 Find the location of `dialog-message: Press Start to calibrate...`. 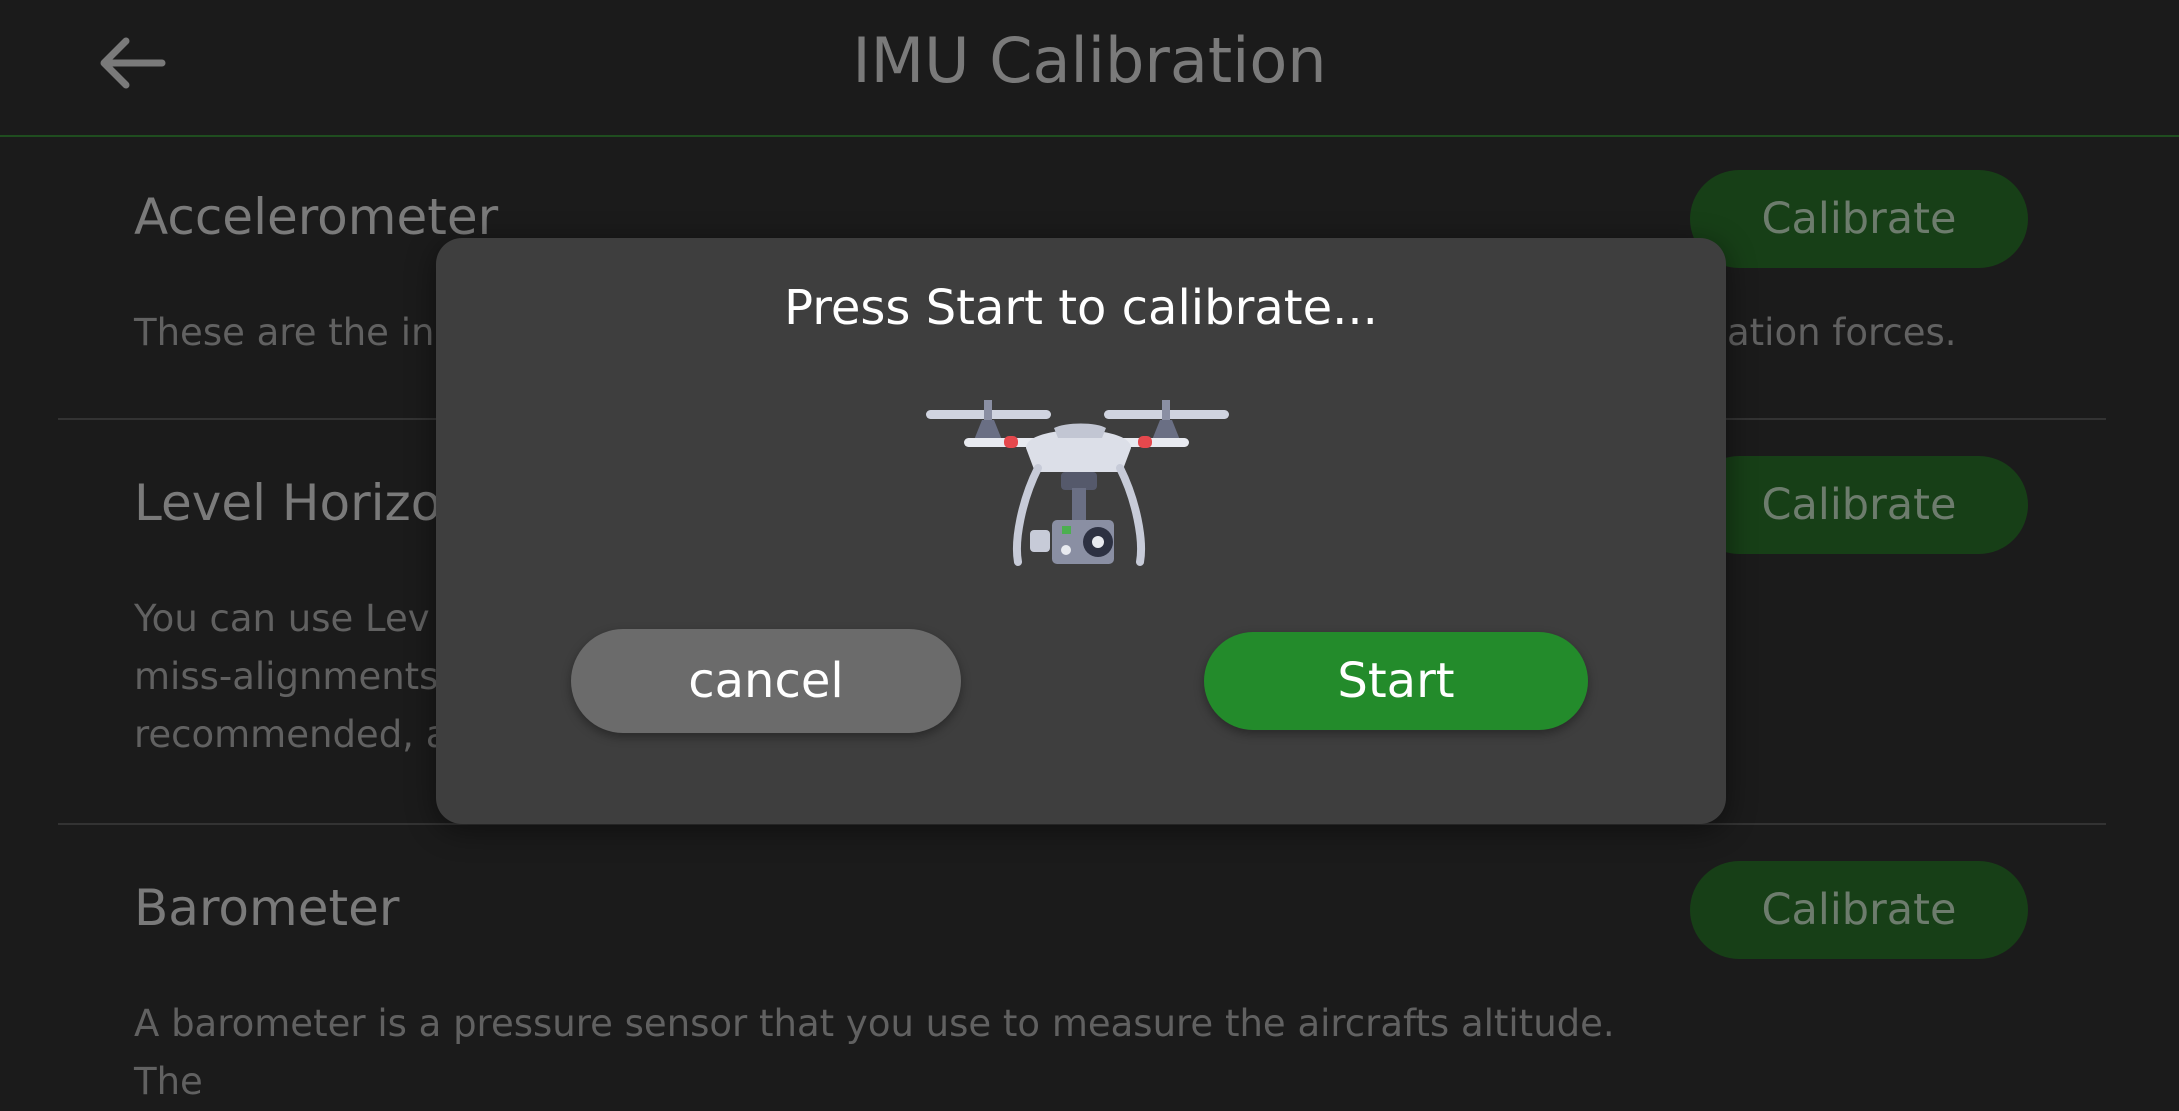

dialog-message: Press Start to calibrate... is located at coordinates (1081, 308).